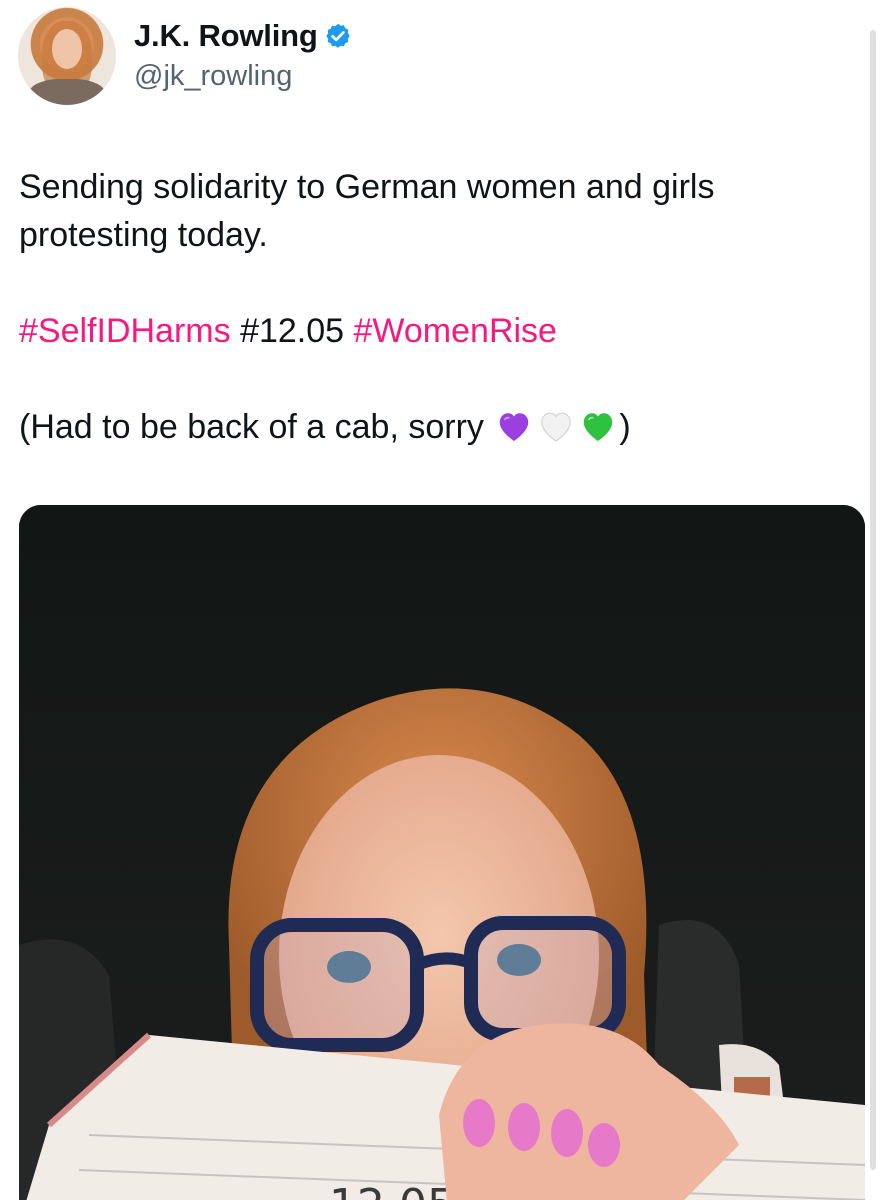 The height and width of the screenshot is (1200, 883). I want to click on avatar-face, so click(67, 49).